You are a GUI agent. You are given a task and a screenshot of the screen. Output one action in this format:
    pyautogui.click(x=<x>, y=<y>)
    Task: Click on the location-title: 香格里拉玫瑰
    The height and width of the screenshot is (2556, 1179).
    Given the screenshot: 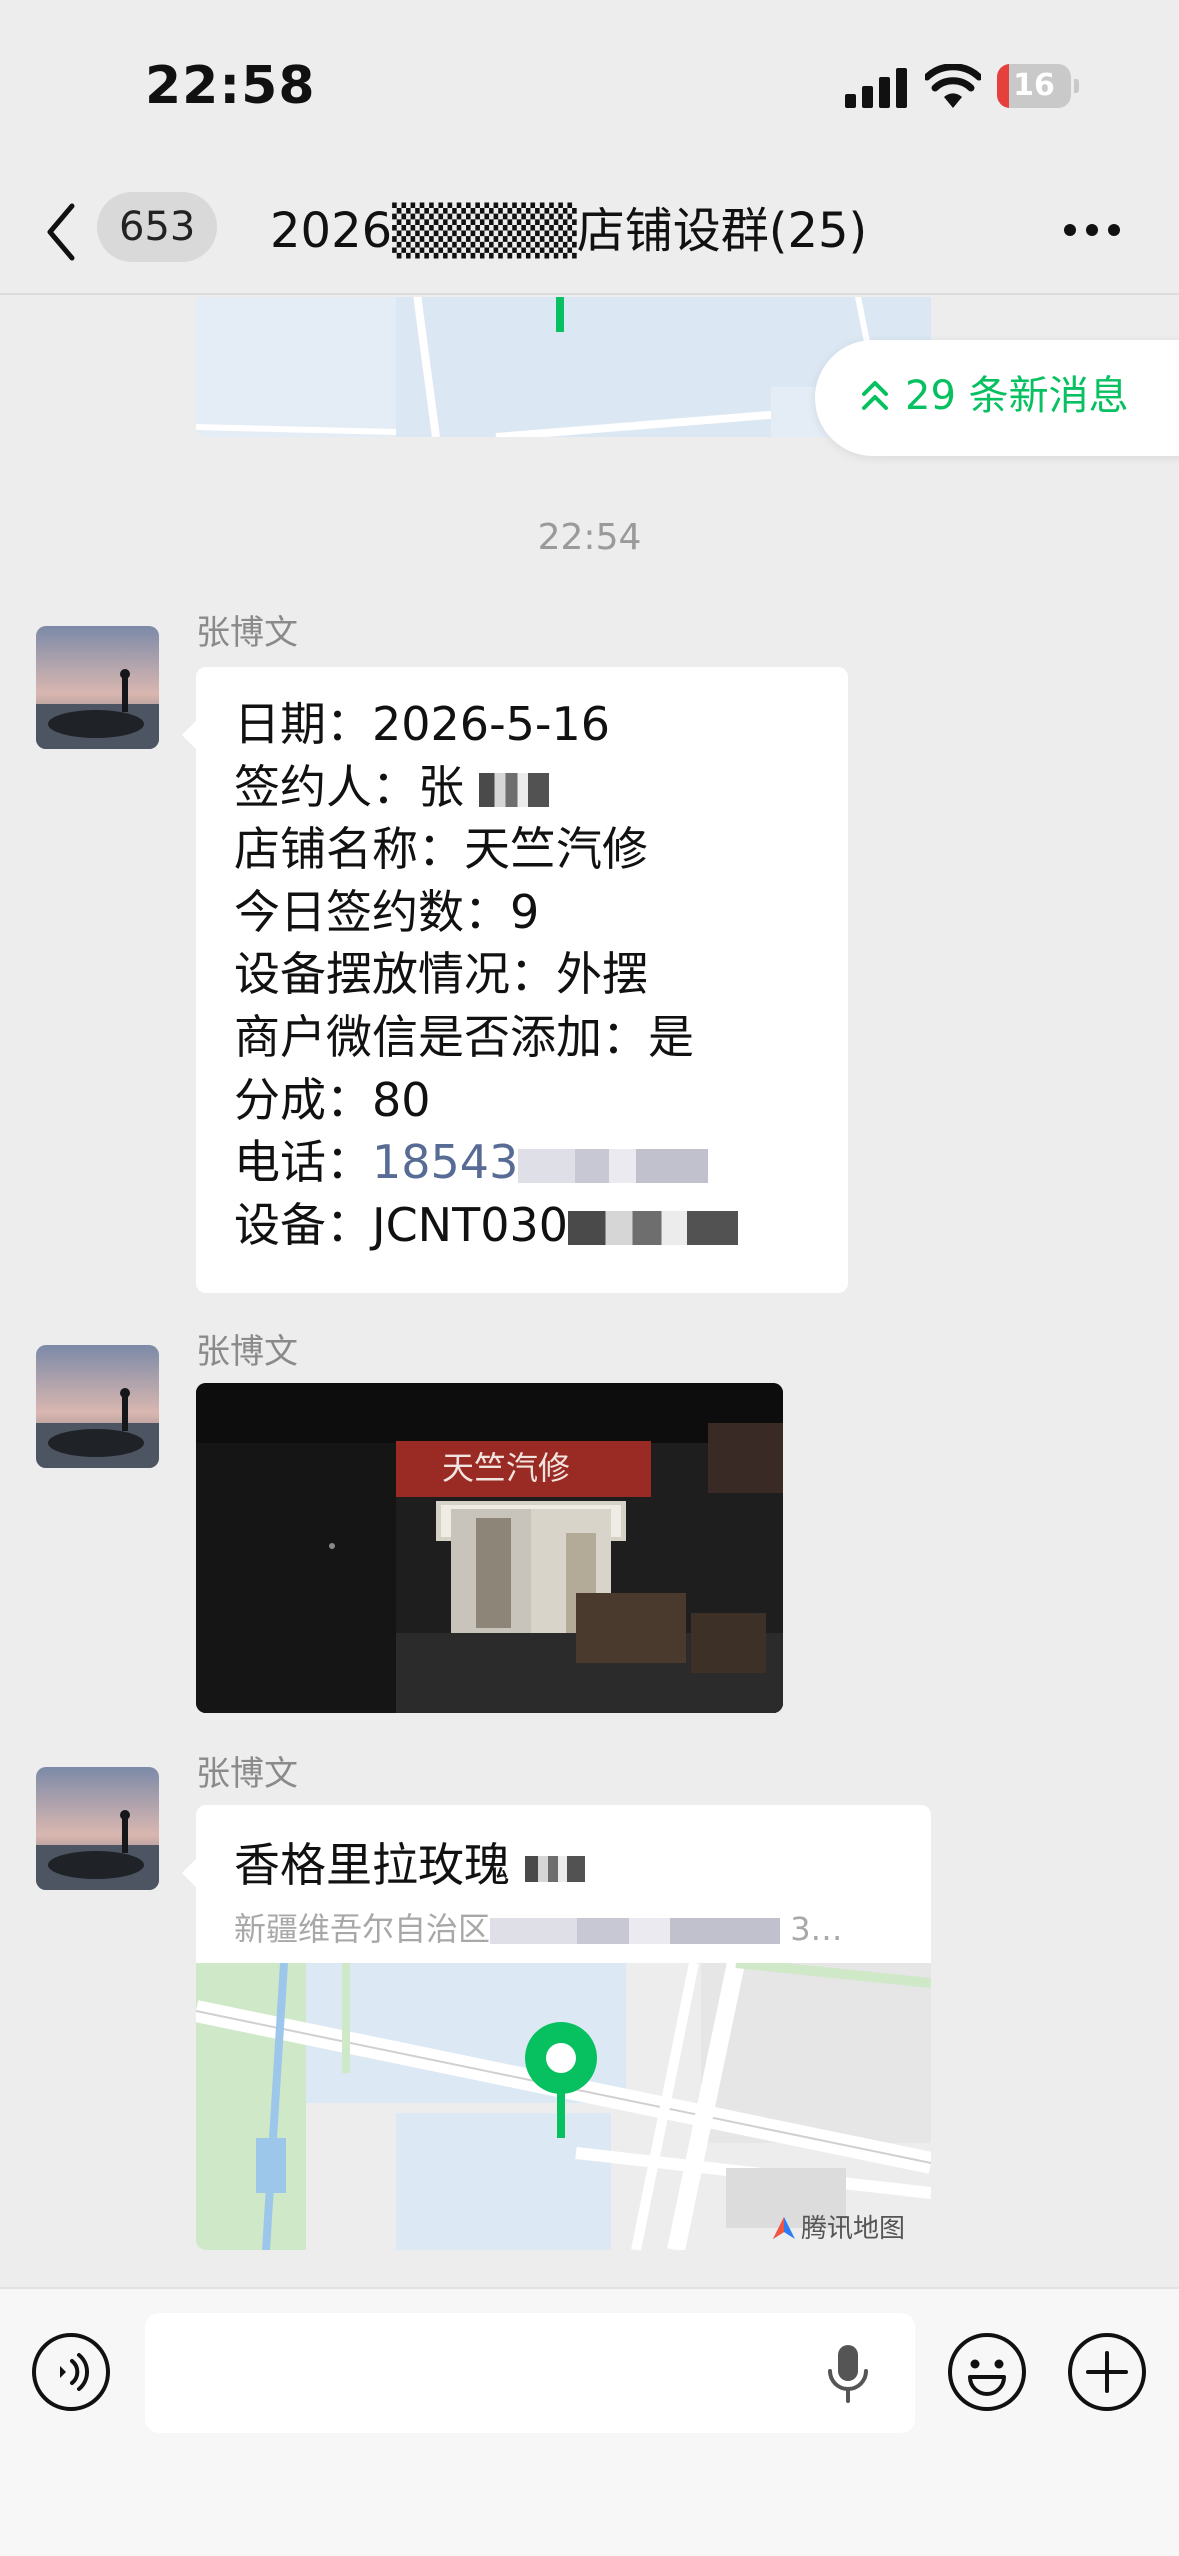 What is the action you would take?
    pyautogui.click(x=409, y=1865)
    